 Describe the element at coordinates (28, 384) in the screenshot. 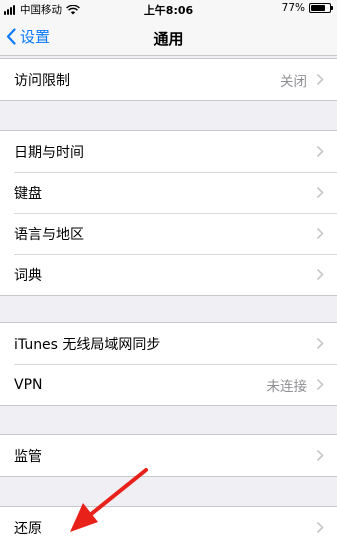

I see `row-label: VPN` at that location.